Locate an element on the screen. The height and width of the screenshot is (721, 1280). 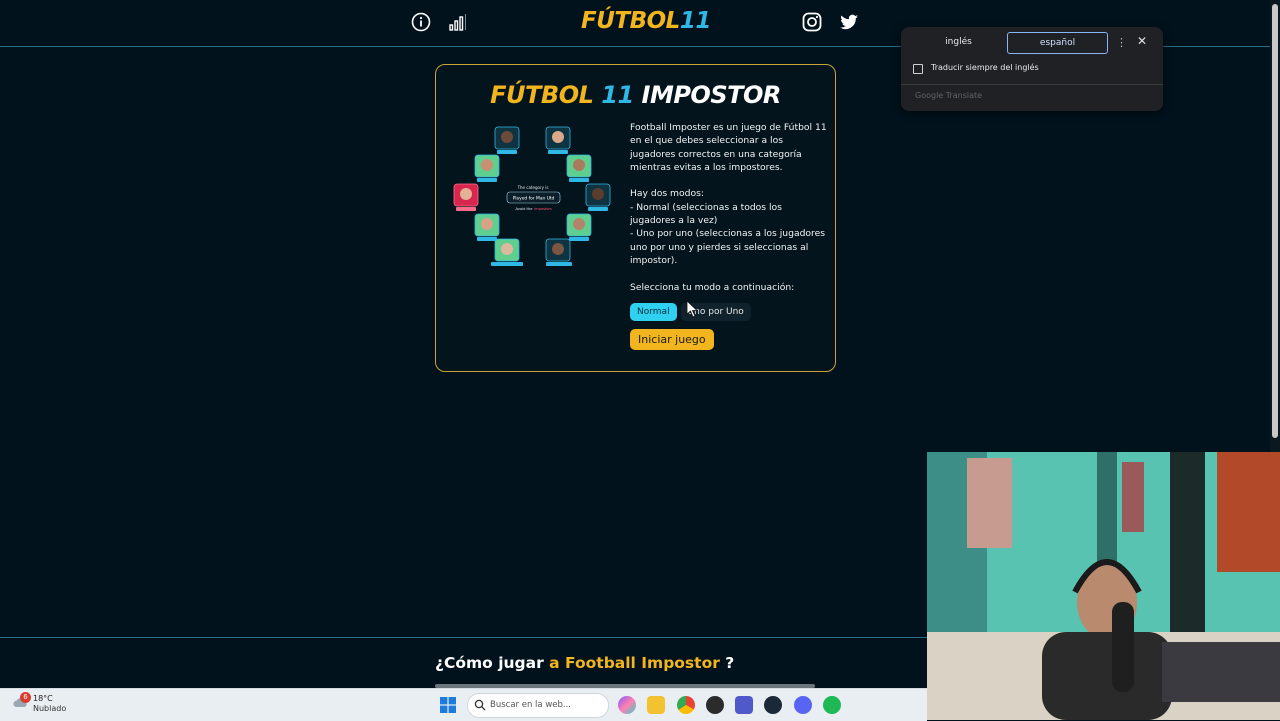
howto-highlight: a Football Impostor is located at coordinates (634, 663).